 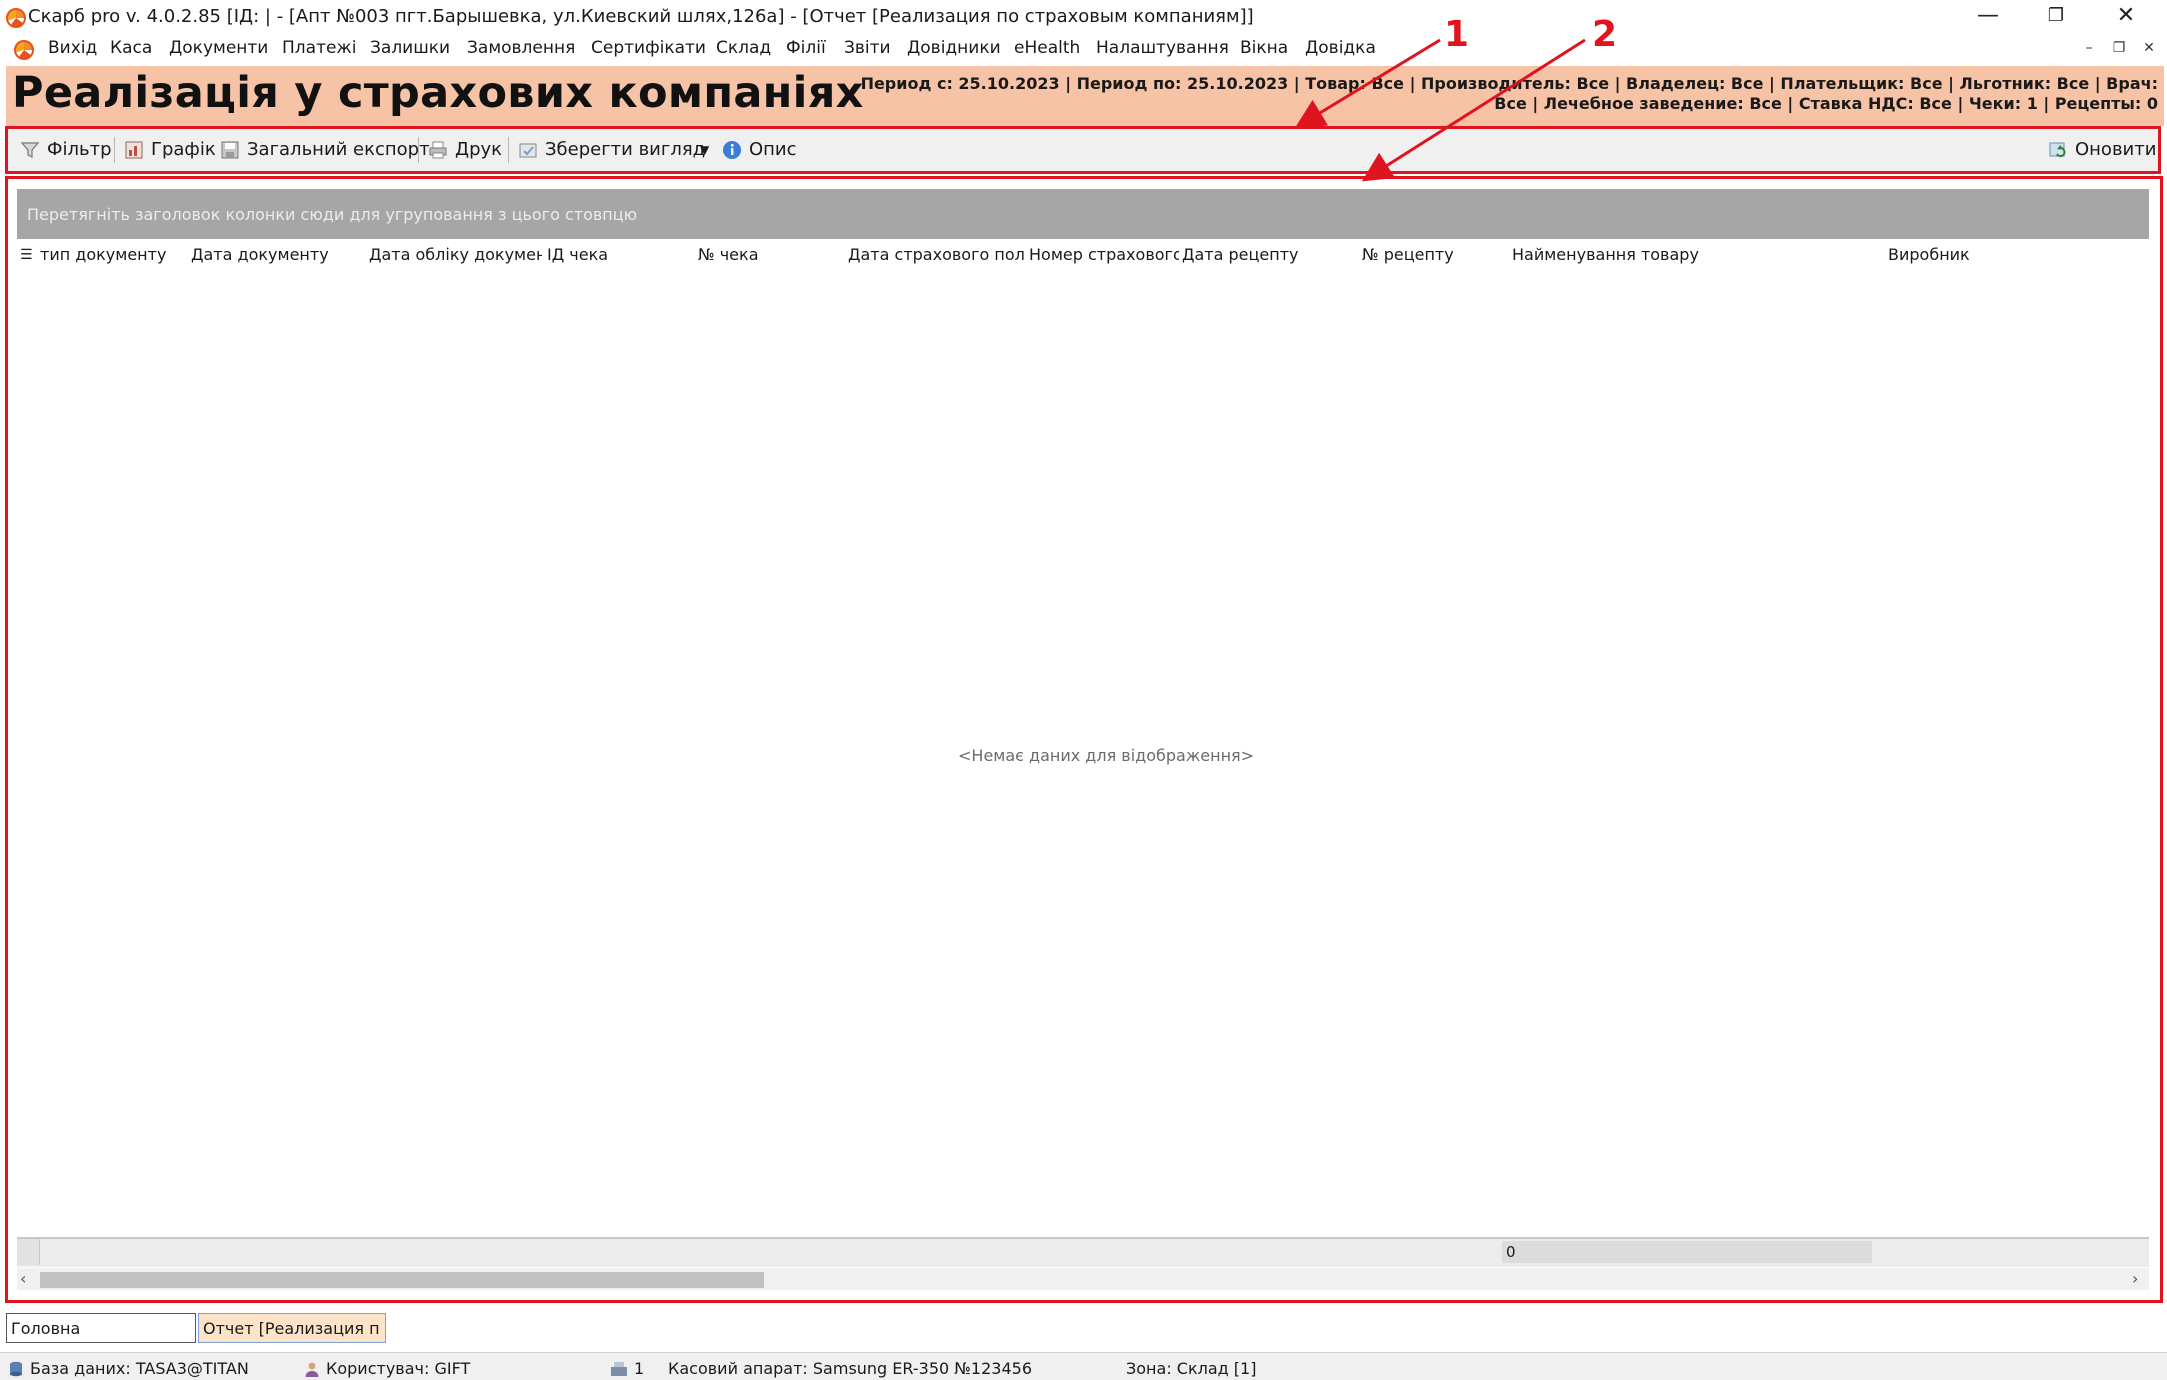 I want to click on annotation-arrows, so click(x=1440, y=110).